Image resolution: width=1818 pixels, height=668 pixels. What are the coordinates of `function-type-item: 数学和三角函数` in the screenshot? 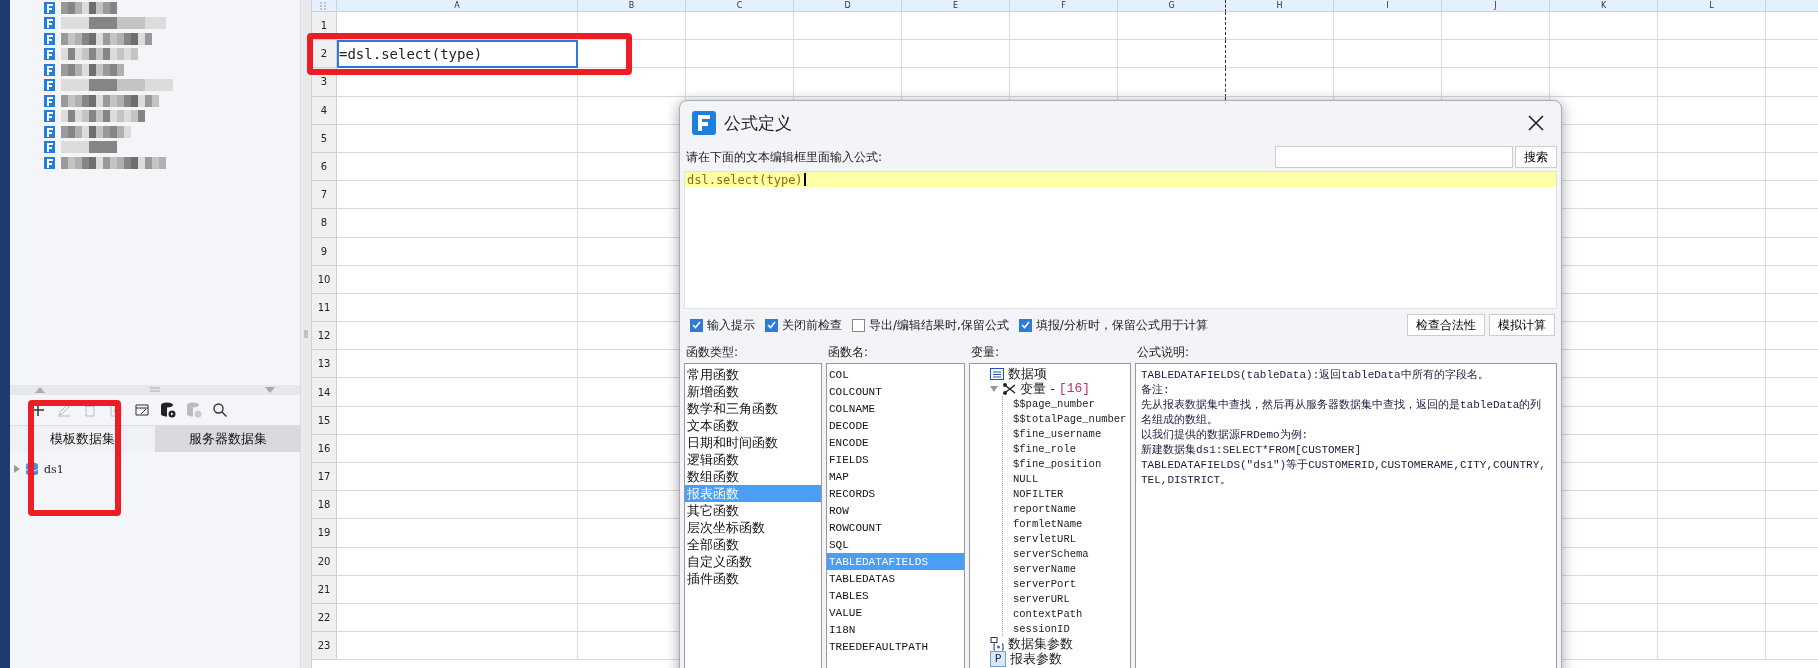 It's located at (753, 408).